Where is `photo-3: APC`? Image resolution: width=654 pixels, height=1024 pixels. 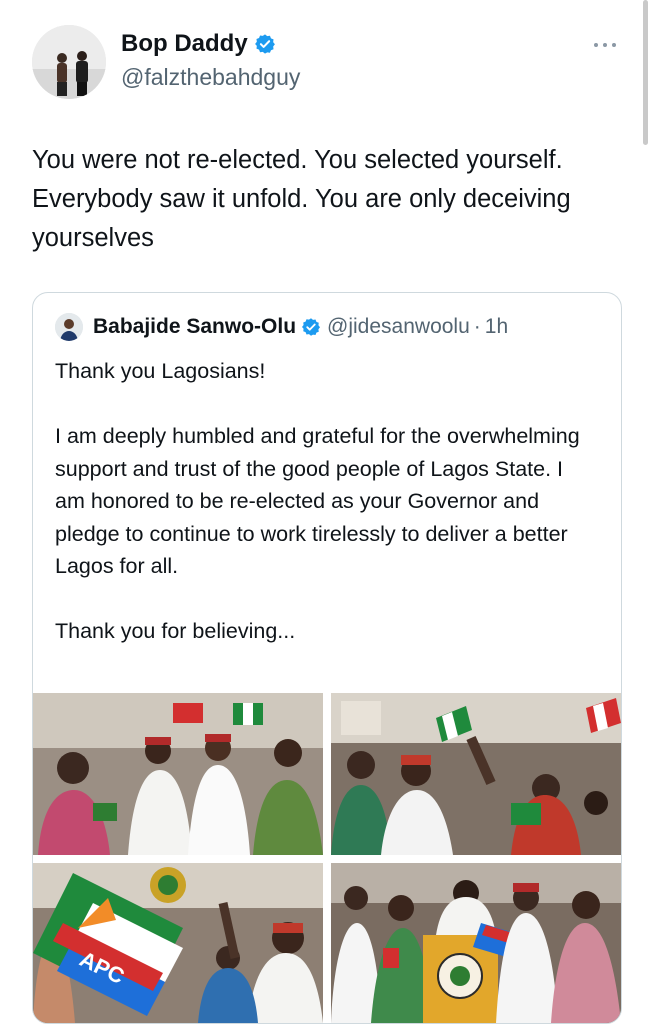
photo-3: APC is located at coordinates (178, 943).